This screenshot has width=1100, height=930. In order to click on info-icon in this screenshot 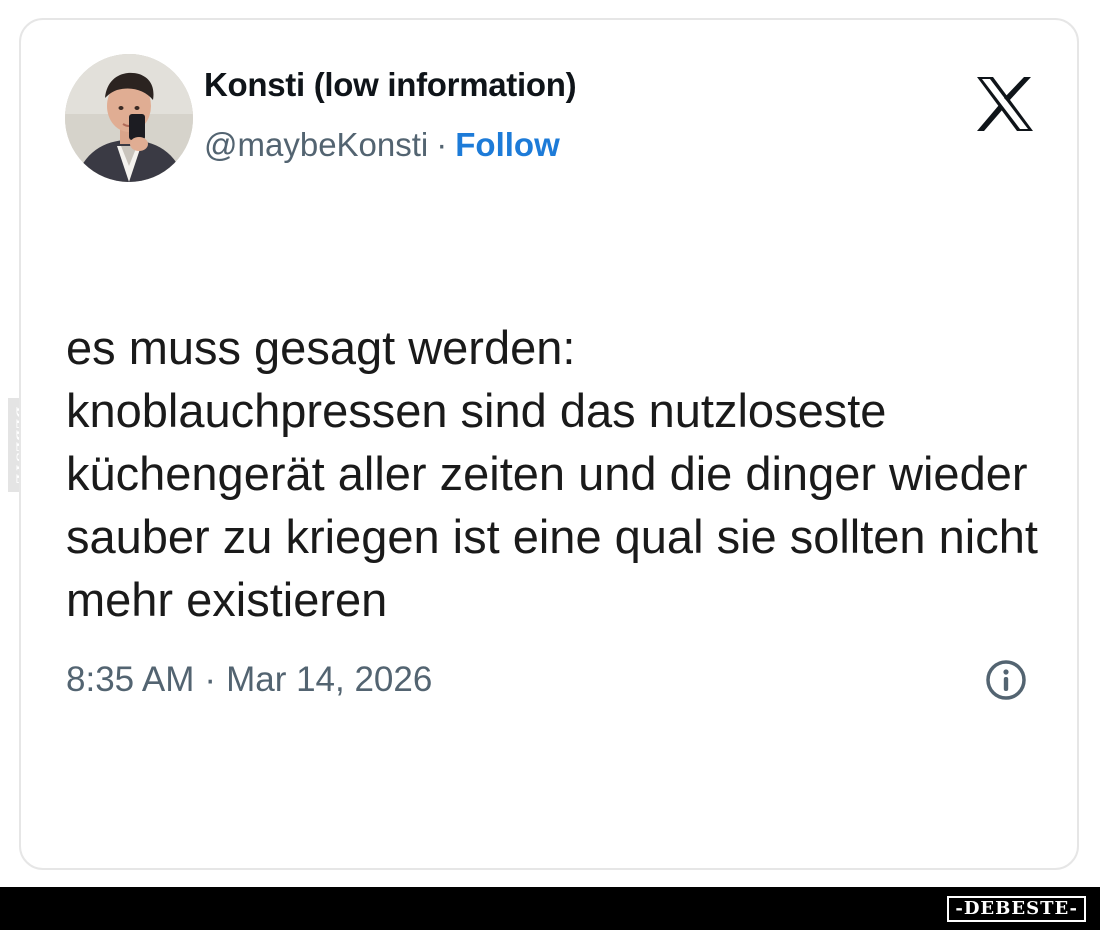, I will do `click(1006, 680)`.